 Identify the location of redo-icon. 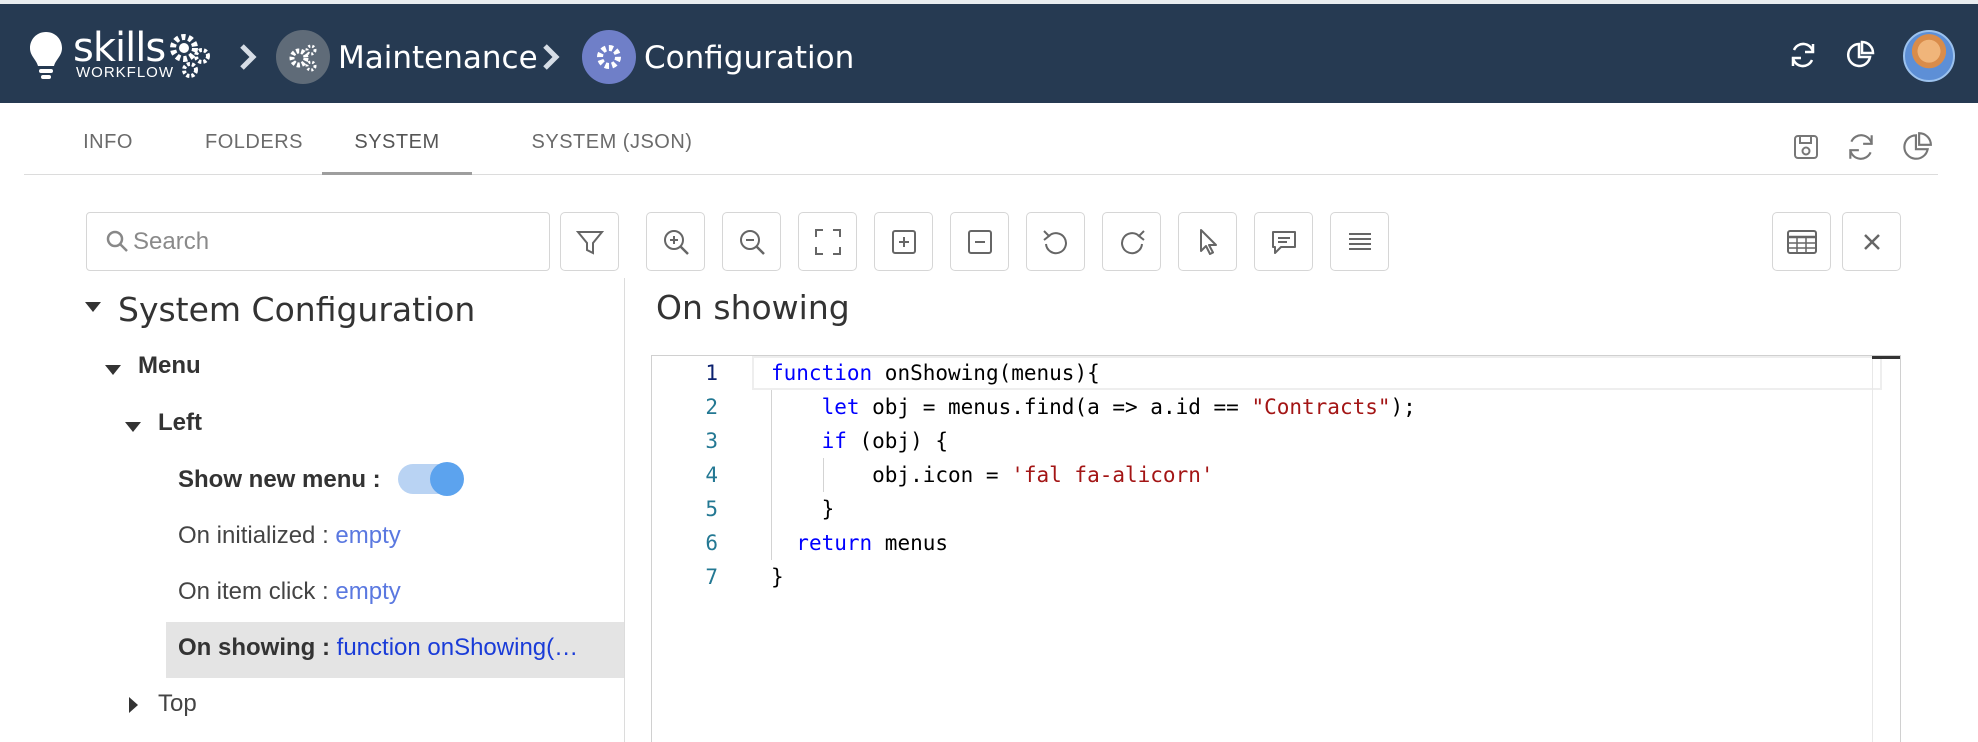
(1132, 241).